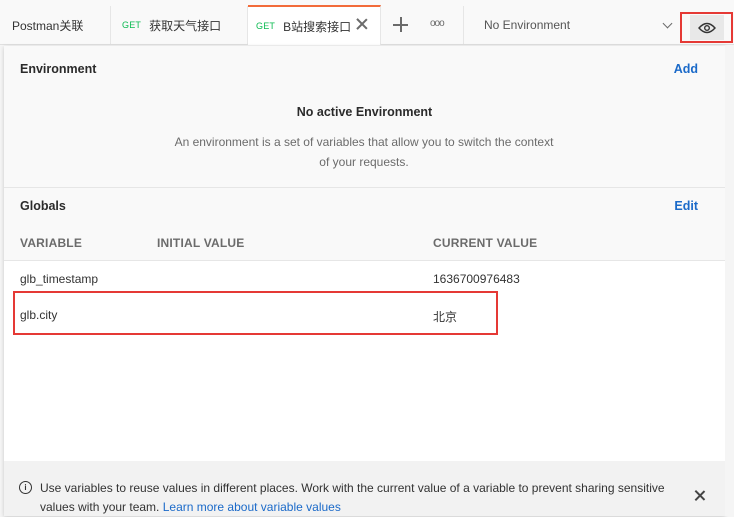 The width and height of the screenshot is (734, 517). What do you see at coordinates (43, 206) in the screenshot?
I see `globals-section-title: Globals` at bounding box center [43, 206].